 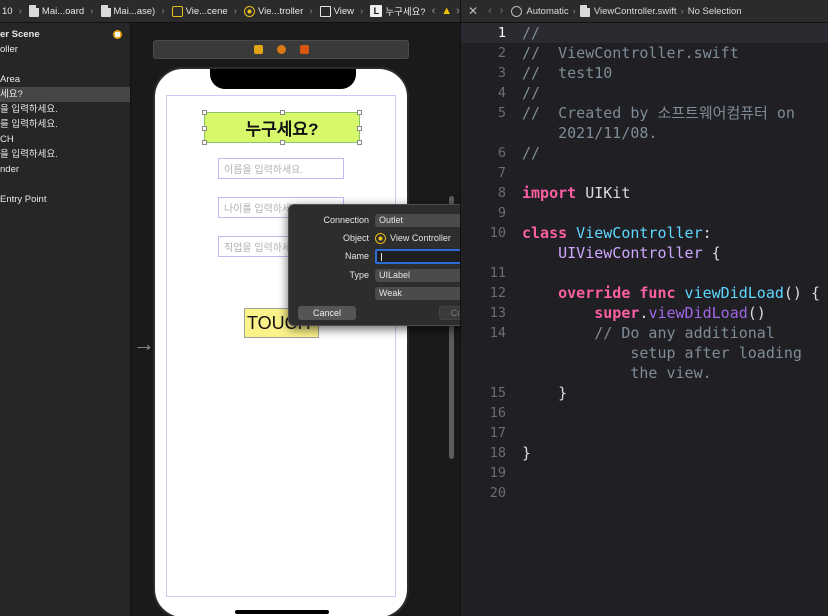 I want to click on line-number: 13, so click(x=497, y=313).